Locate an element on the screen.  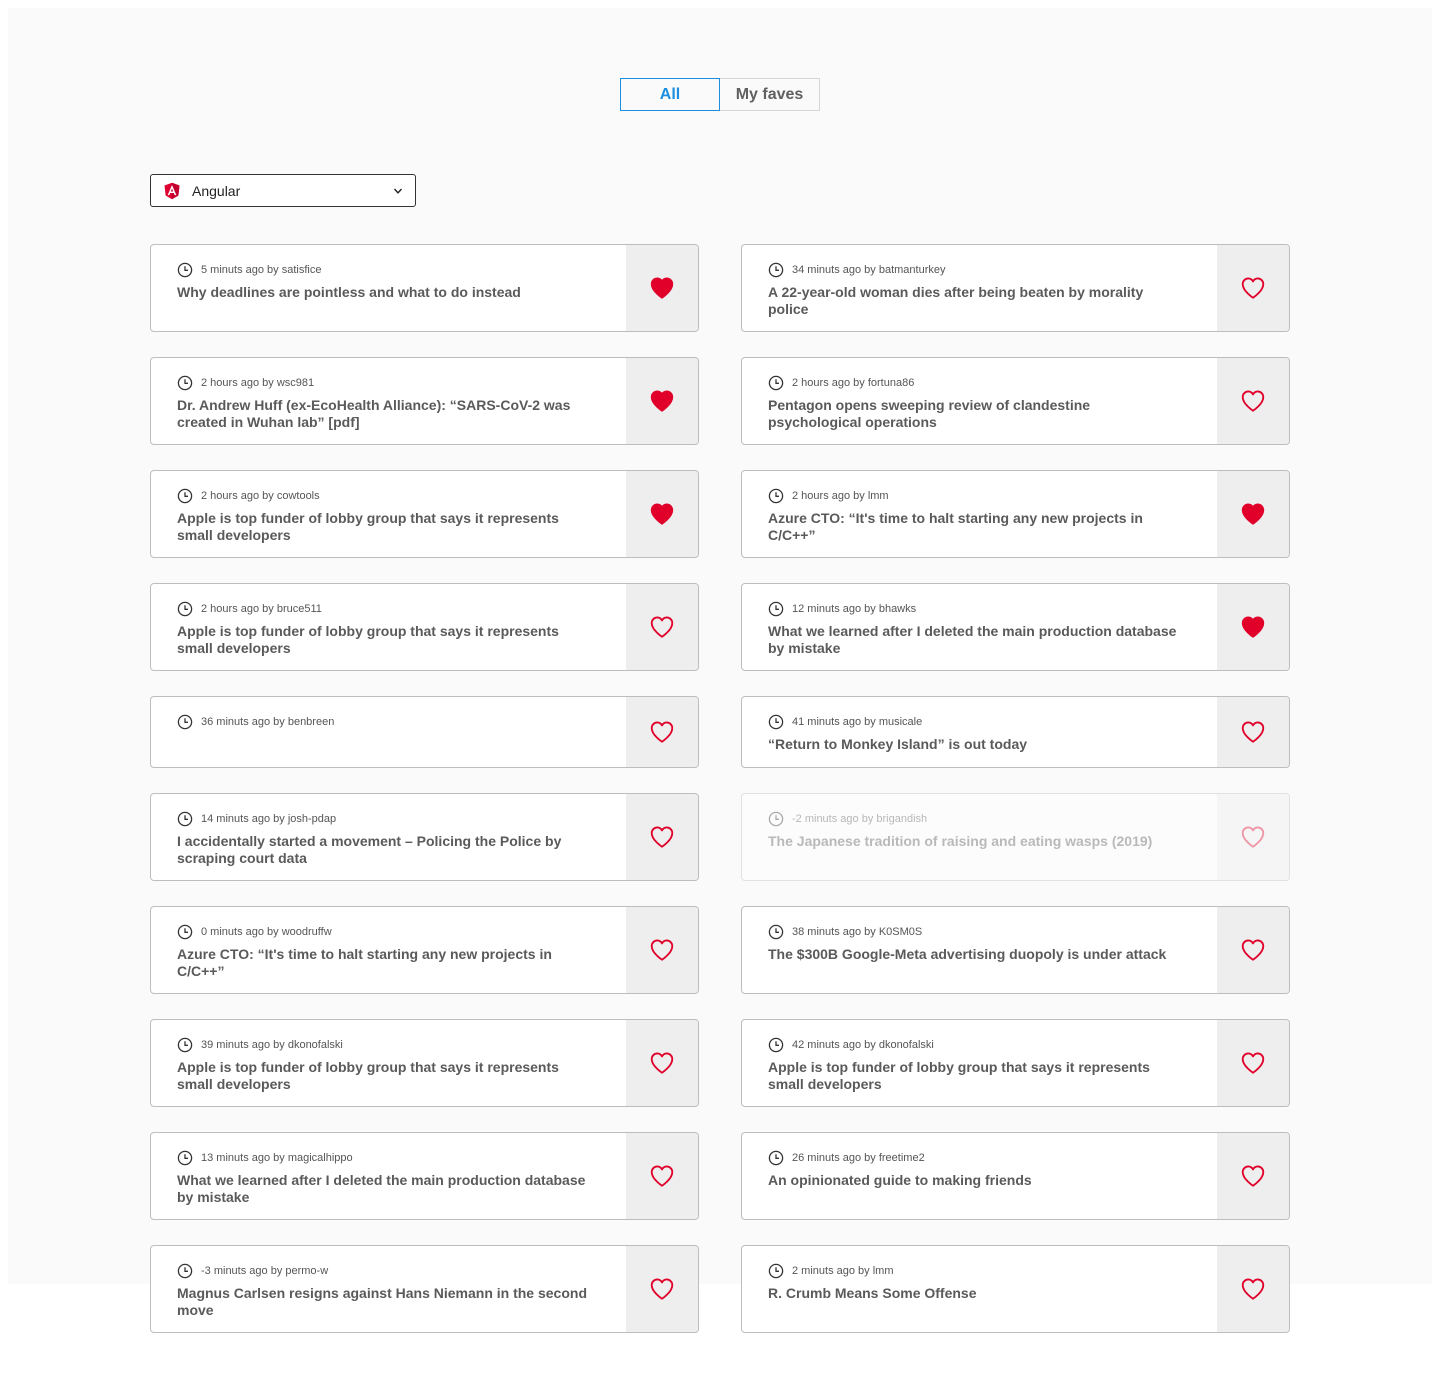
post-meta: -3 minuts ago by permo-w is located at coordinates (388, 1271).